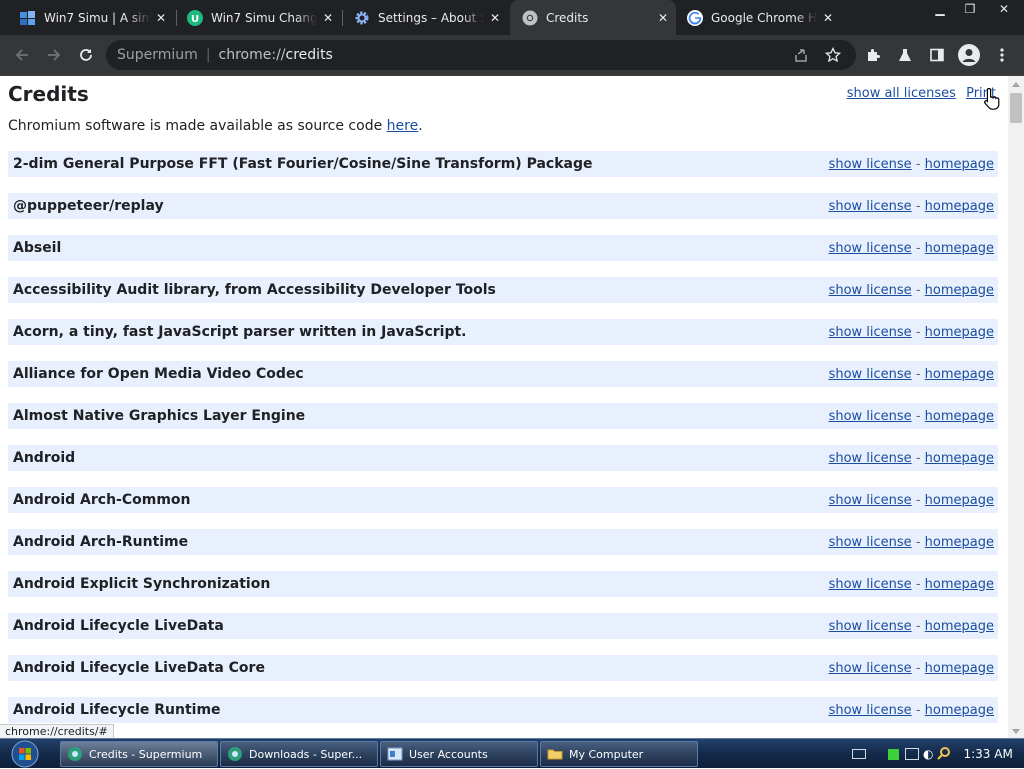 Image resolution: width=1024 pixels, height=769 pixels. What do you see at coordinates (928, 754) in the screenshot?
I see `volume-icon: ◐` at bounding box center [928, 754].